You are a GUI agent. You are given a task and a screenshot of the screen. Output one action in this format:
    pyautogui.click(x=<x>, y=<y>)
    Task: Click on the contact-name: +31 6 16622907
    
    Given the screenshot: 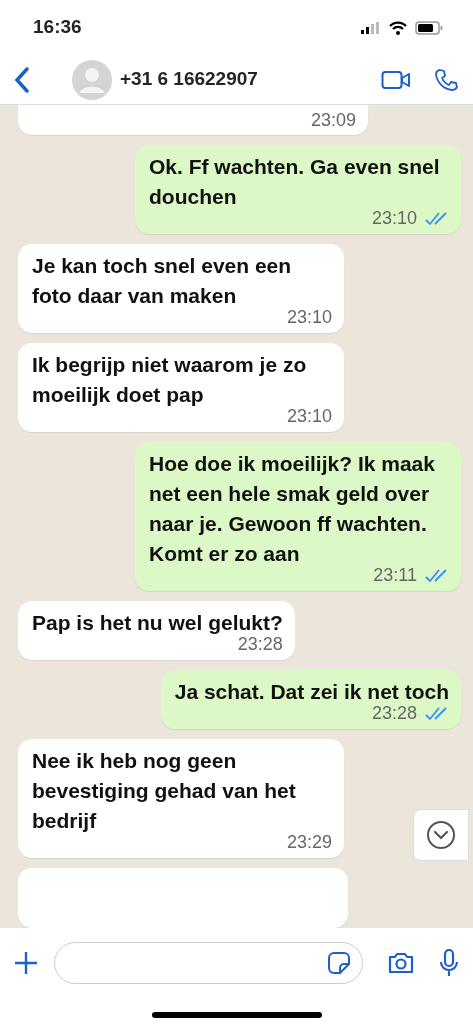 What is the action you would take?
    pyautogui.click(x=250, y=79)
    